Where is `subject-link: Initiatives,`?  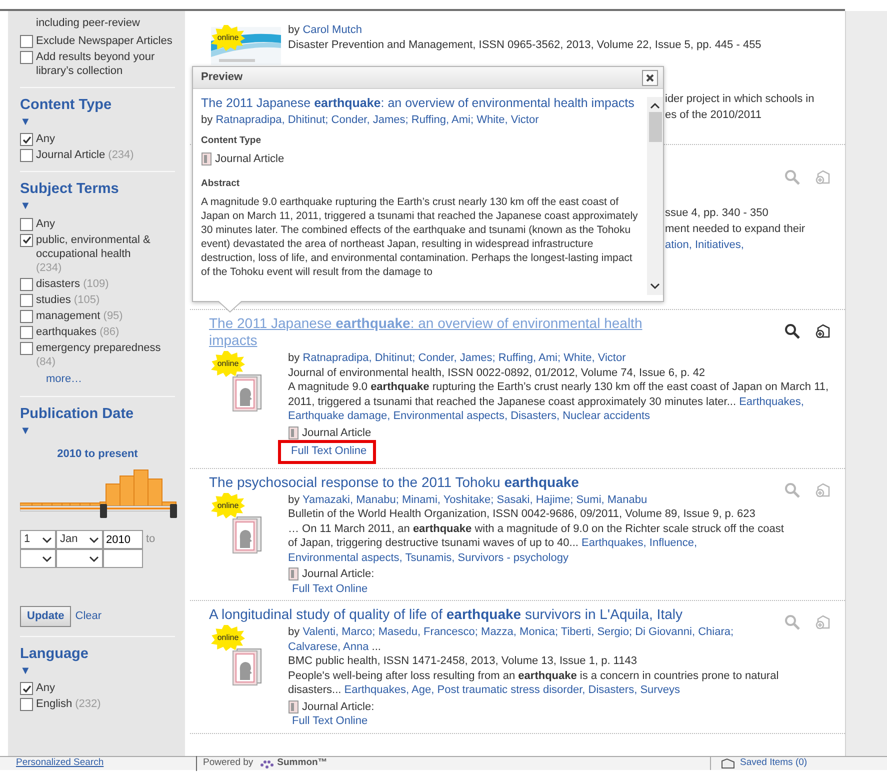 subject-link: Initiatives, is located at coordinates (719, 245).